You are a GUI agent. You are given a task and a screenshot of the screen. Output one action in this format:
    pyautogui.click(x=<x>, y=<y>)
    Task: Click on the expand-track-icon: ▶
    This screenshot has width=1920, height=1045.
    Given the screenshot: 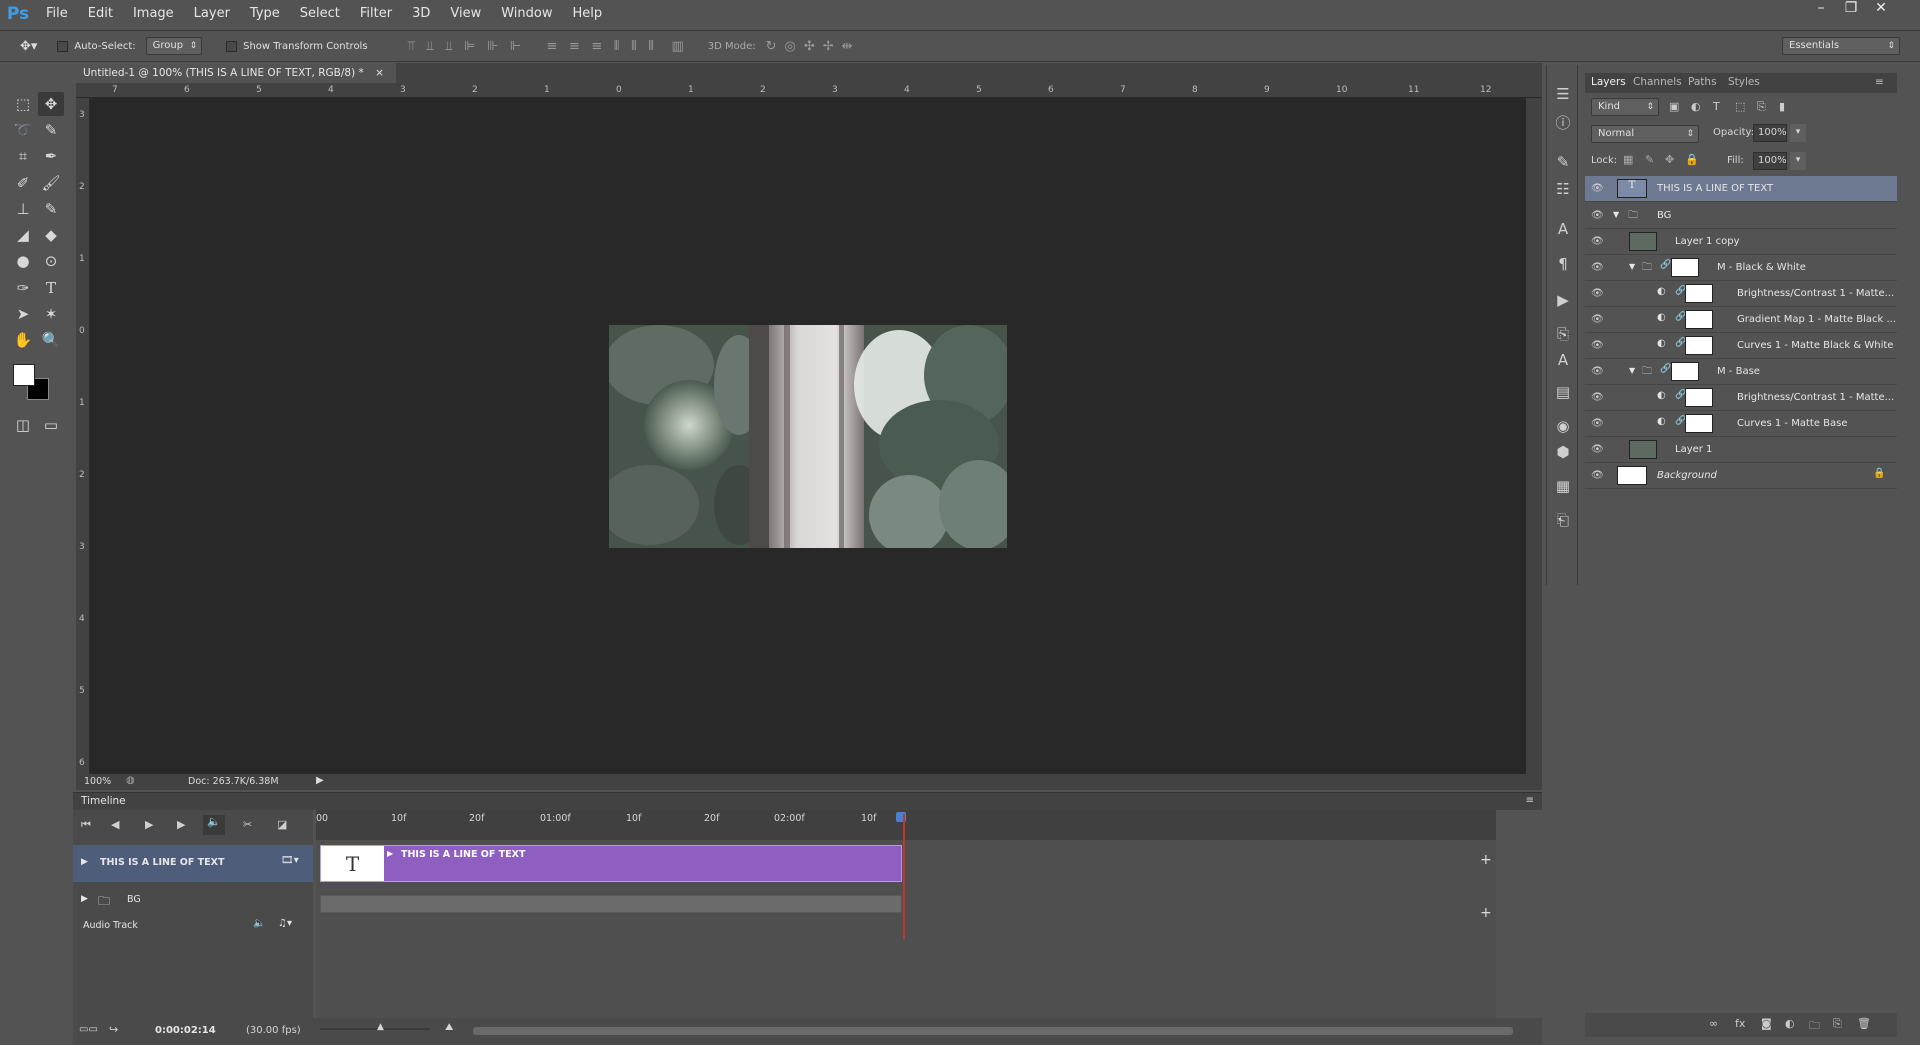 What is the action you would take?
    pyautogui.click(x=84, y=862)
    